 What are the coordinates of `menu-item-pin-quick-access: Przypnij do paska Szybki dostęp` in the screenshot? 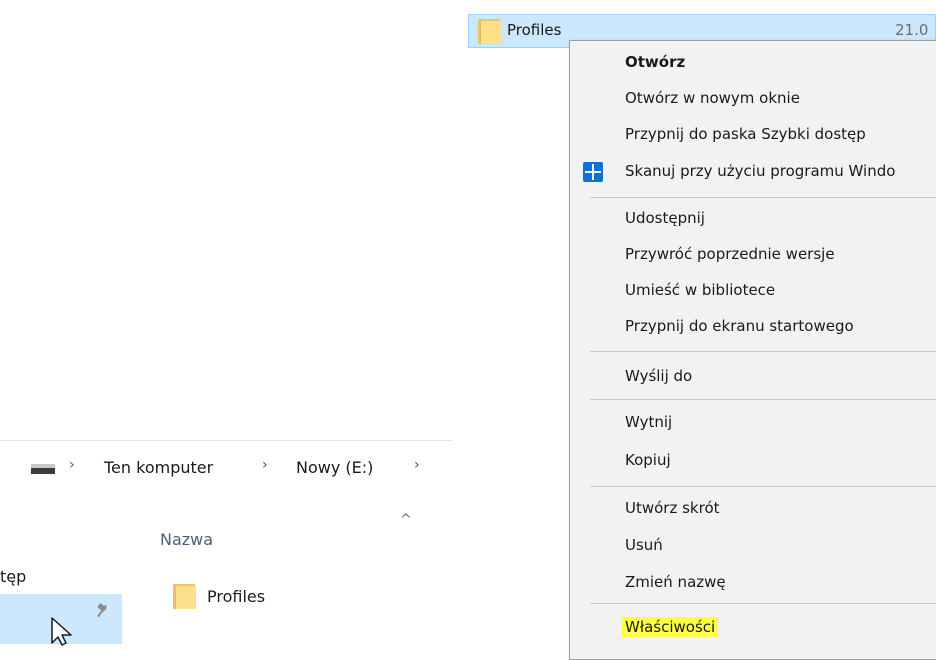 It's located at (753, 134).